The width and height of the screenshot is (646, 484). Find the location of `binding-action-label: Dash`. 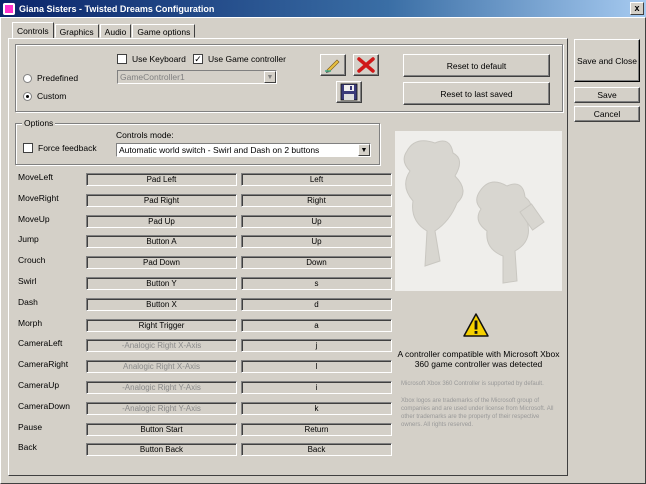

binding-action-label: Dash is located at coordinates (28, 301).